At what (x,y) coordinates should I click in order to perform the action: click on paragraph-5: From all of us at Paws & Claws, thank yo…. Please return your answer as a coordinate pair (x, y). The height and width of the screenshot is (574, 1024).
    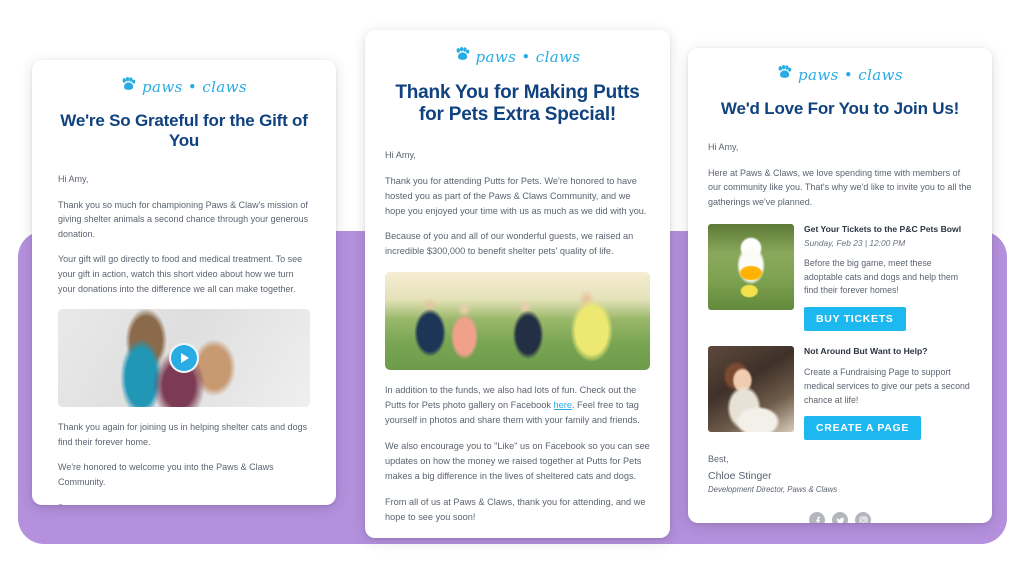
    Looking at the image, I should click on (515, 509).